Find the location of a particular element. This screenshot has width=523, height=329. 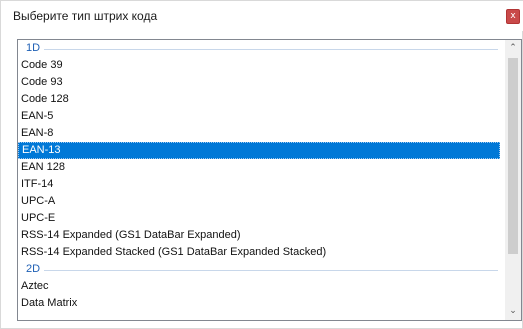

list-item-code-128: Code 128 is located at coordinates (259, 99).